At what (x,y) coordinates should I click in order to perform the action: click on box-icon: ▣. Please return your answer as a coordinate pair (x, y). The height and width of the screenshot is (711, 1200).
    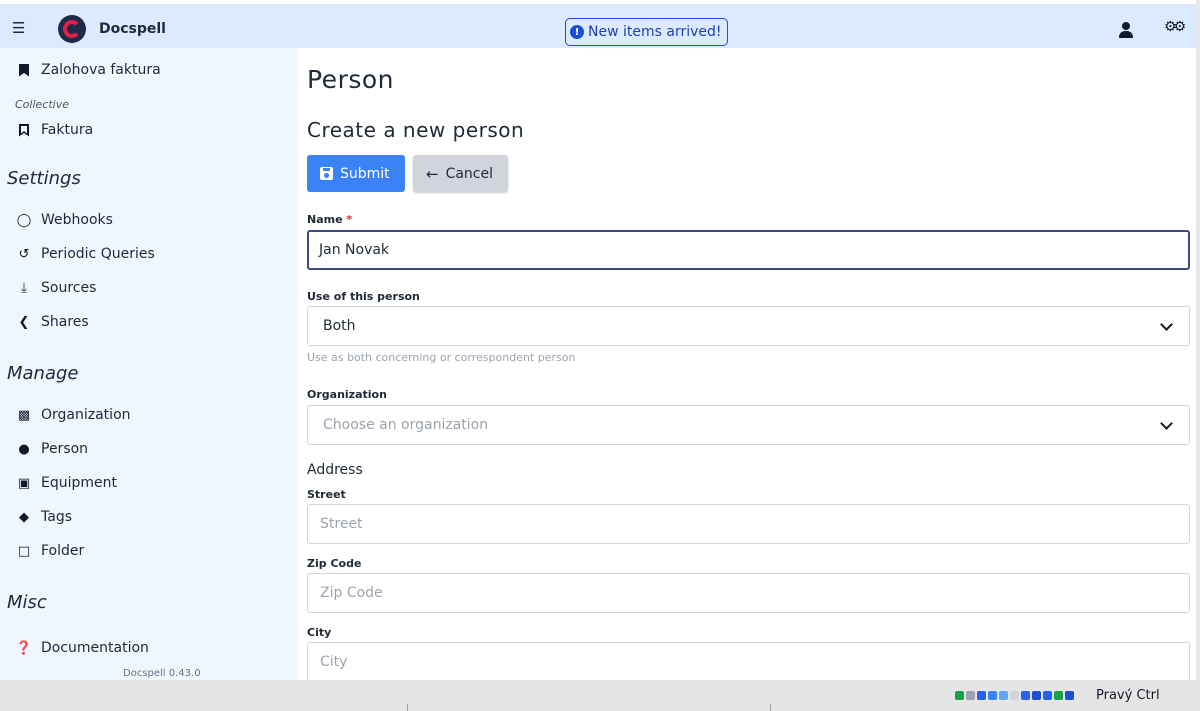
    Looking at the image, I should click on (24, 483).